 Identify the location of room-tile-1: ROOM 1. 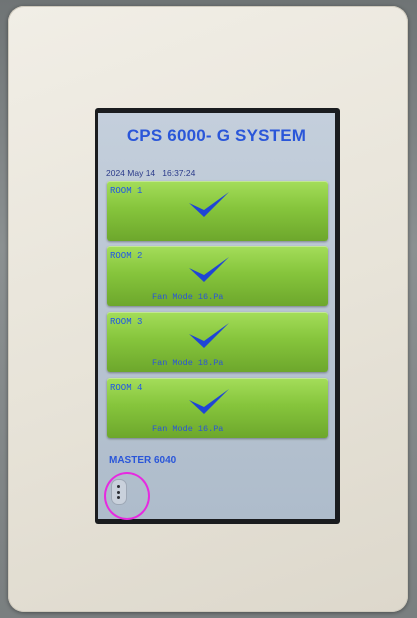
(217, 211).